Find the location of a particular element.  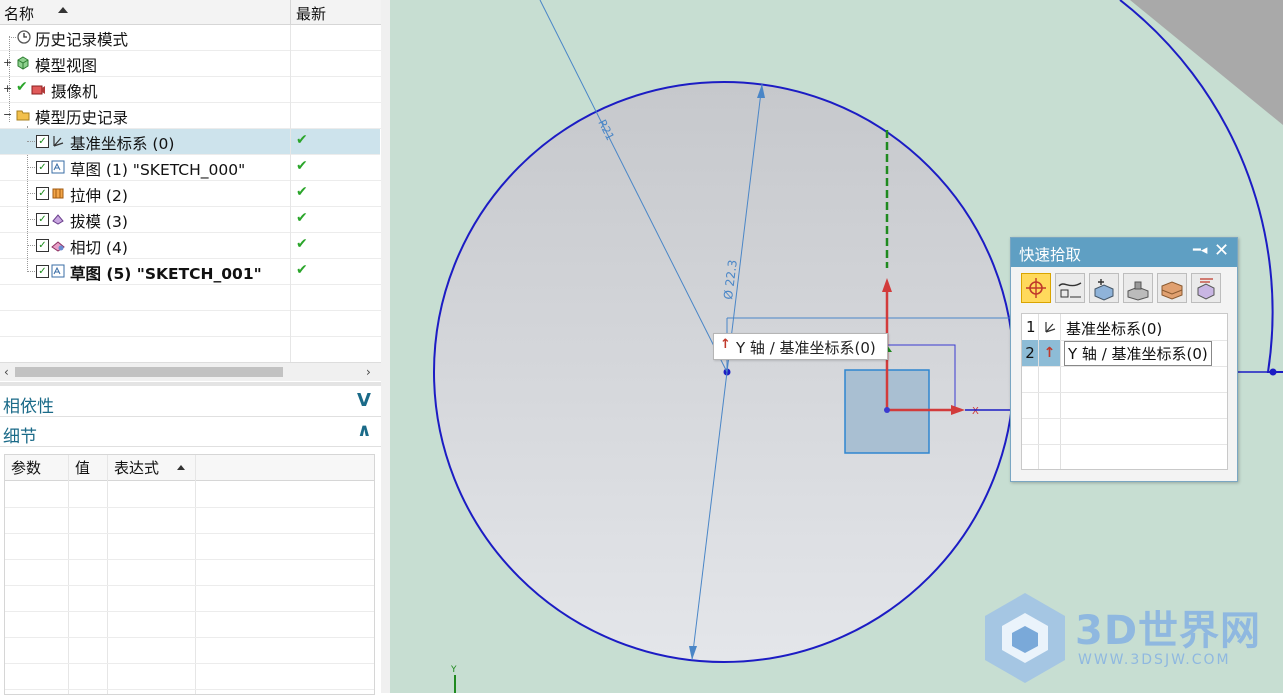

scroll-right-icon: › is located at coordinates (368, 372).